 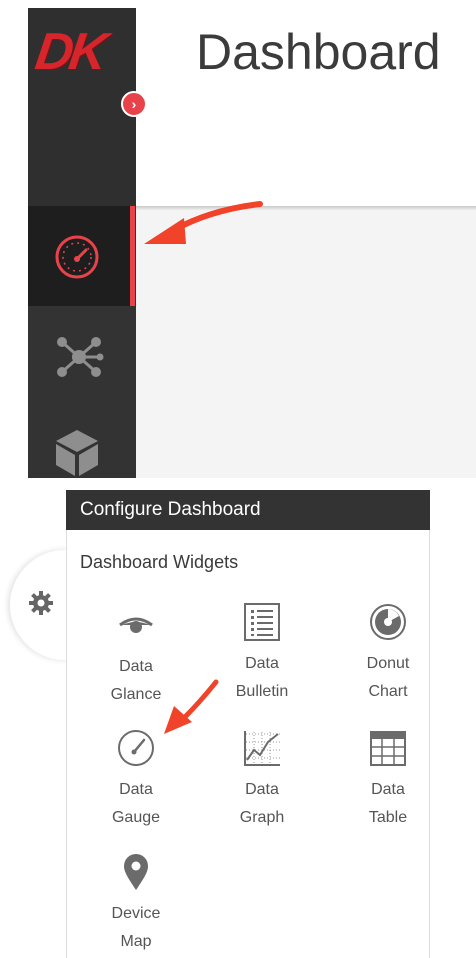 What do you see at coordinates (388, 678) in the screenshot?
I see `widget-label: Donut Chart` at bounding box center [388, 678].